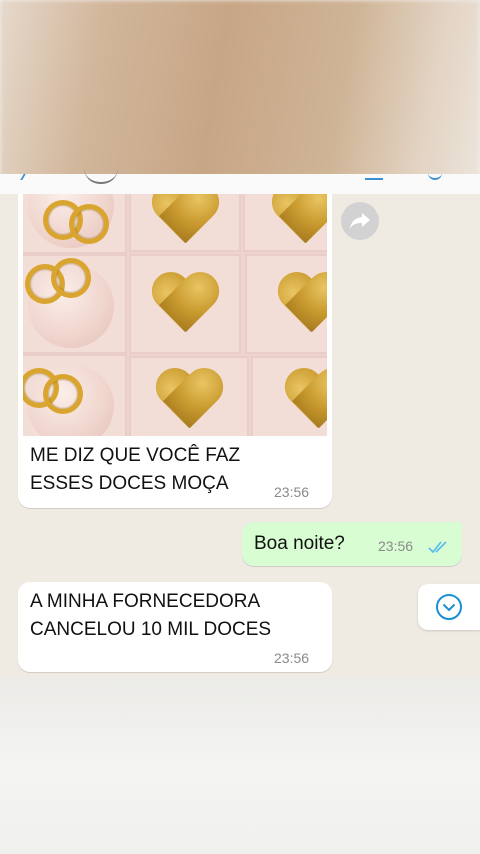 This screenshot has width=480, height=854. I want to click on back-arrow-icon, so click(27, 177).